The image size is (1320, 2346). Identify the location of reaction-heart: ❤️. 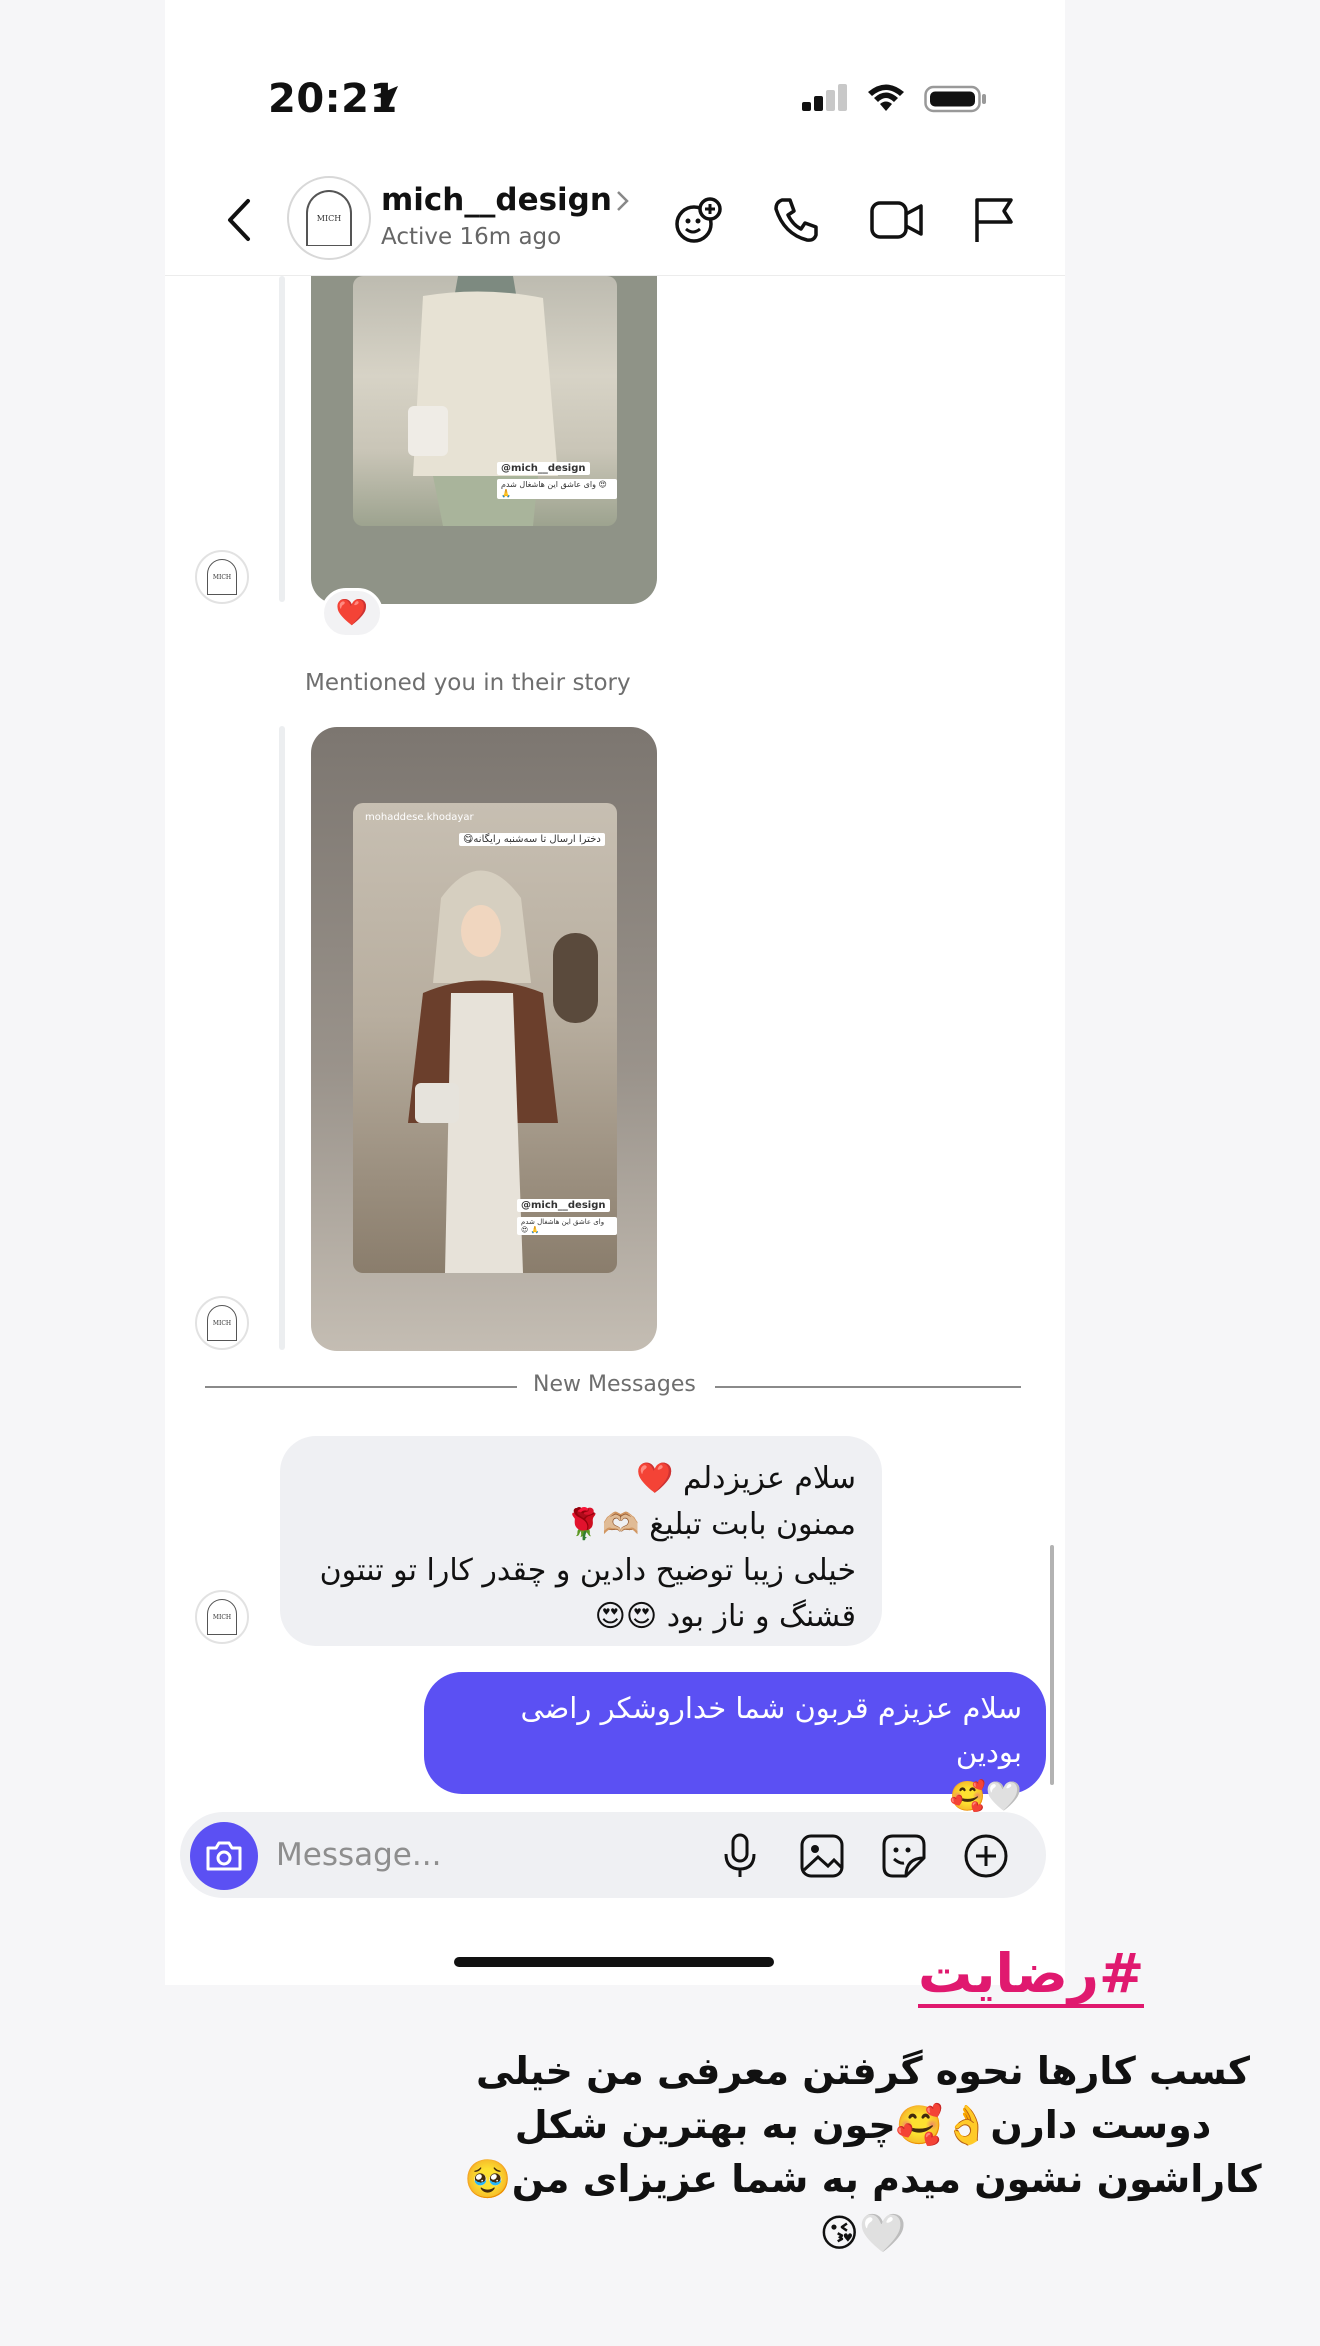
(352, 613).